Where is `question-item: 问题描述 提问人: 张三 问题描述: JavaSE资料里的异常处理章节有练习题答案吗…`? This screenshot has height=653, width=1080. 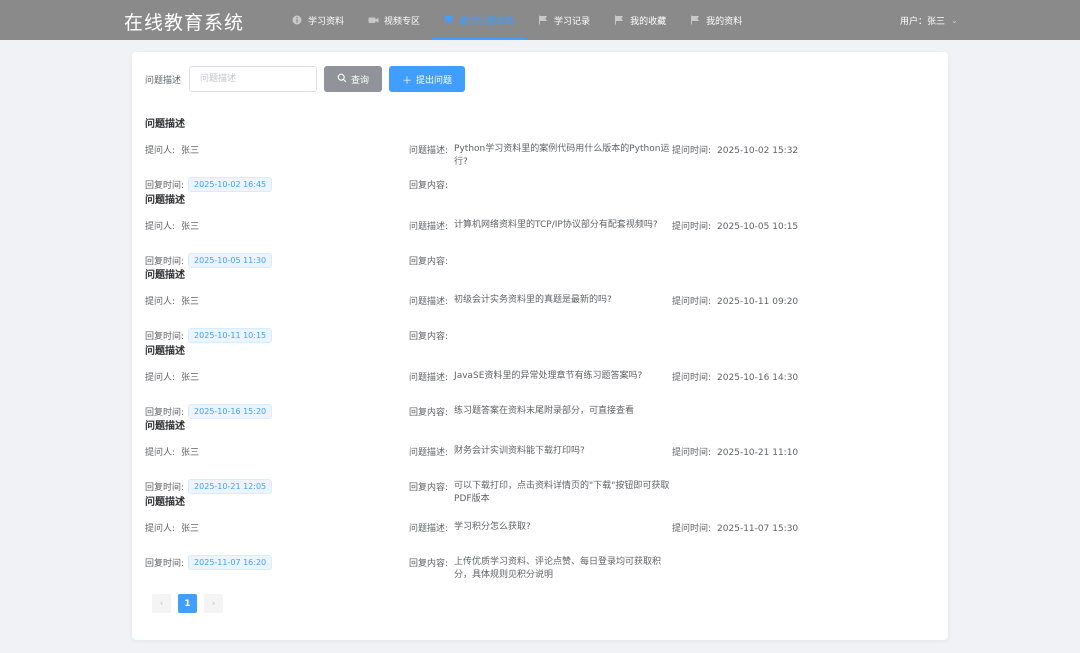
question-item: 问题描述 提问人: 张三 问题描述: JavaSE资料里的异常处理章节有练习题答案吗… is located at coordinates (540, 379).